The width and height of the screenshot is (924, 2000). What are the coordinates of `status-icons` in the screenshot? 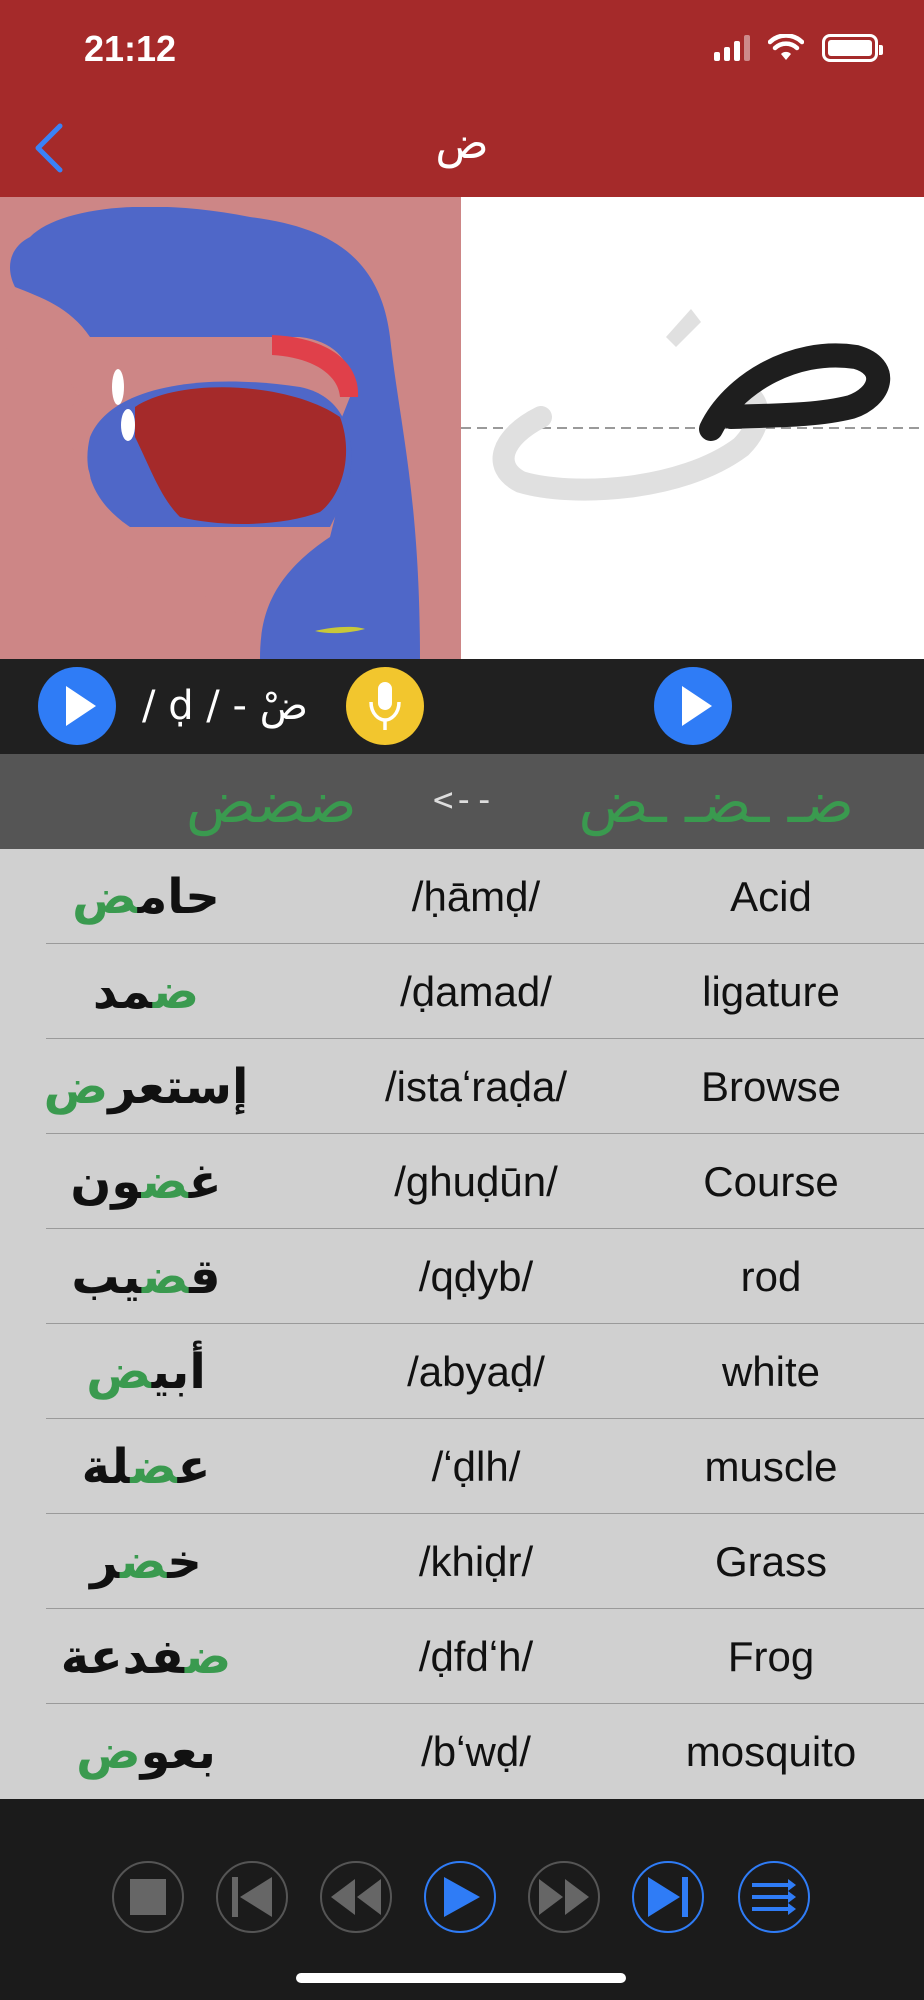 It's located at (798, 48).